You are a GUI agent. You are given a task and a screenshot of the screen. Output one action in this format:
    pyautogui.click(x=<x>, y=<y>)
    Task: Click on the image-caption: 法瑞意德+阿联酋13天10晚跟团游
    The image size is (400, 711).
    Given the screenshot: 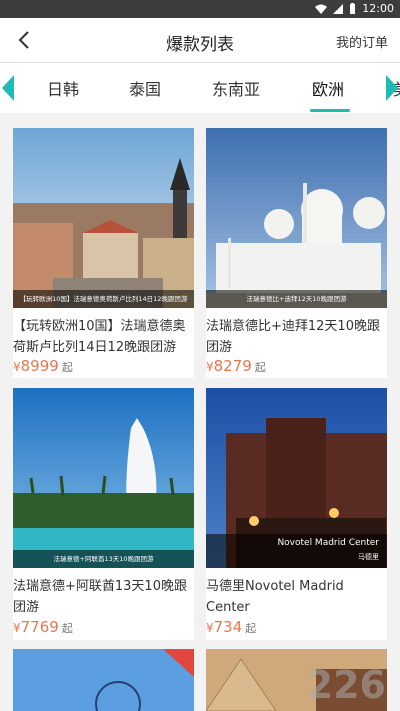 What is the action you would take?
    pyautogui.click(x=103, y=559)
    